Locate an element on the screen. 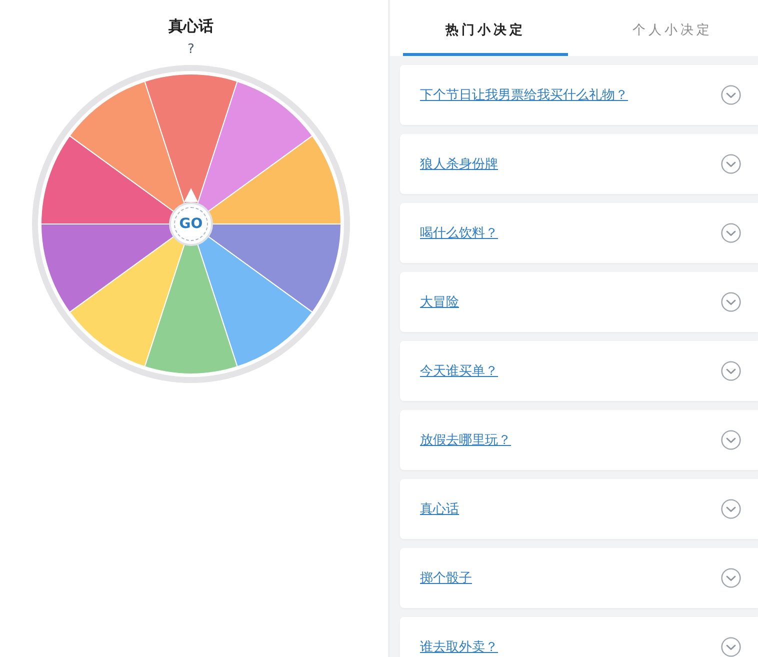 The height and width of the screenshot is (657, 758). decision-link: 下个节日让我男票给我买什么礼物？ is located at coordinates (524, 95).